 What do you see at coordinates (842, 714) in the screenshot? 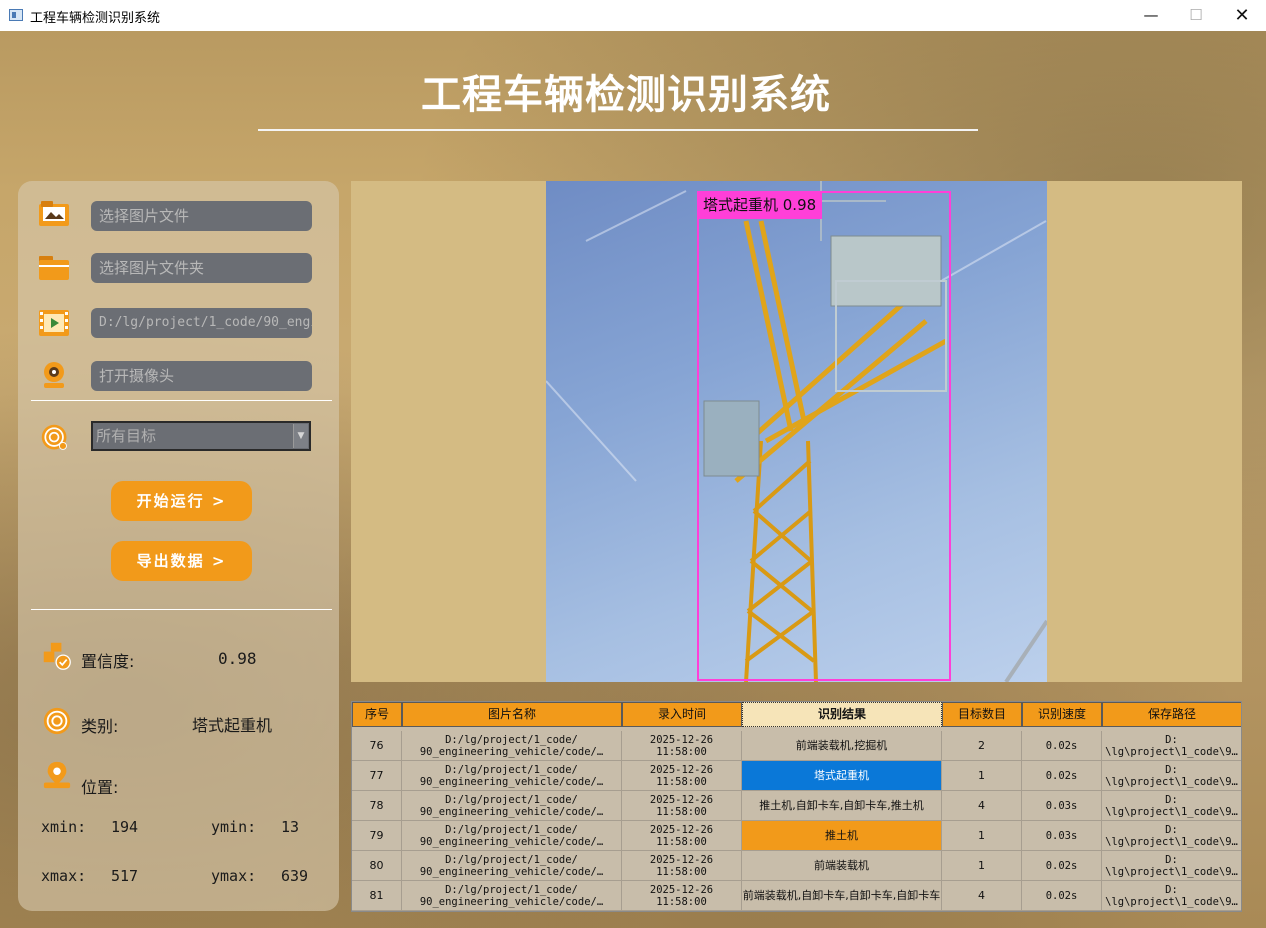
I see `col-header-result: 识别结果` at bounding box center [842, 714].